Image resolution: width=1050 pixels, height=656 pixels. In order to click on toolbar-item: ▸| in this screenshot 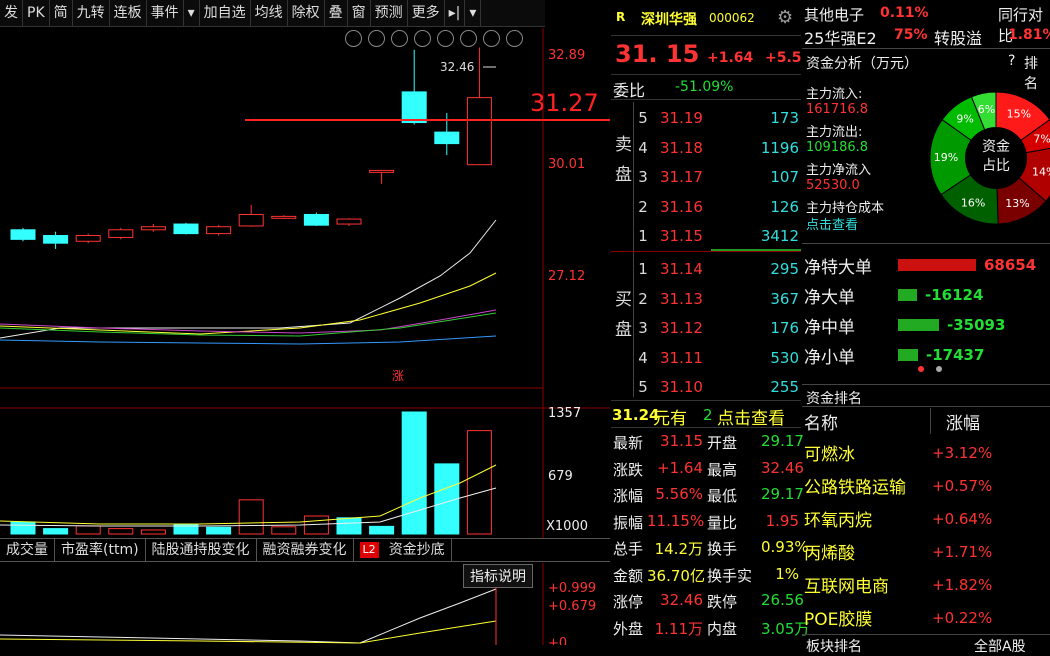, I will do `click(455, 13)`.